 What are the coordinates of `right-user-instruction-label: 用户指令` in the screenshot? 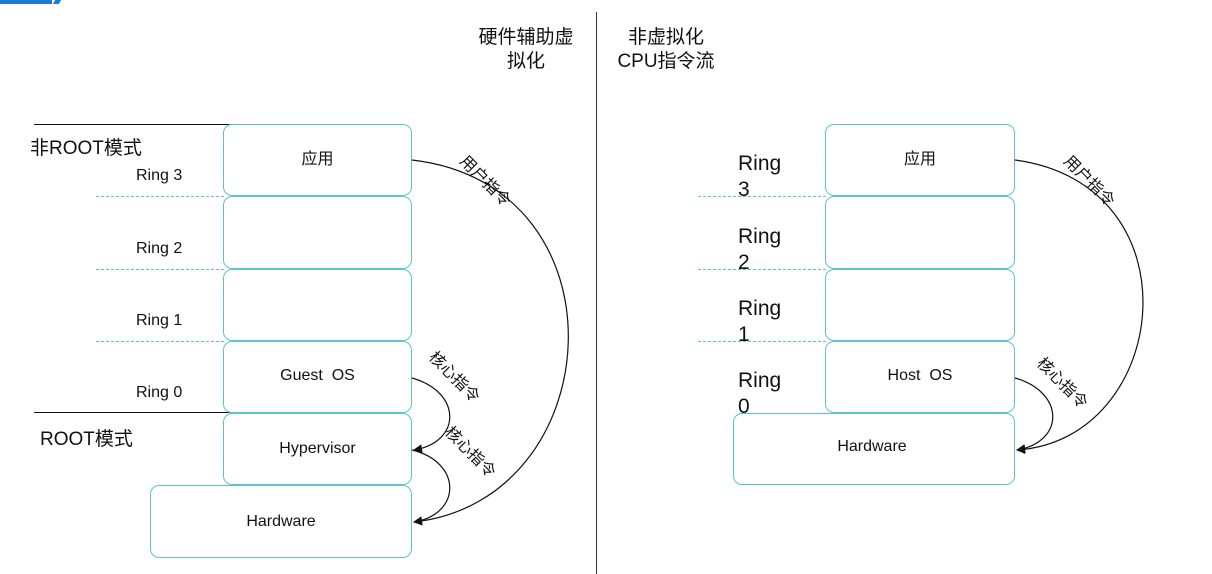 It's located at (1089, 181).